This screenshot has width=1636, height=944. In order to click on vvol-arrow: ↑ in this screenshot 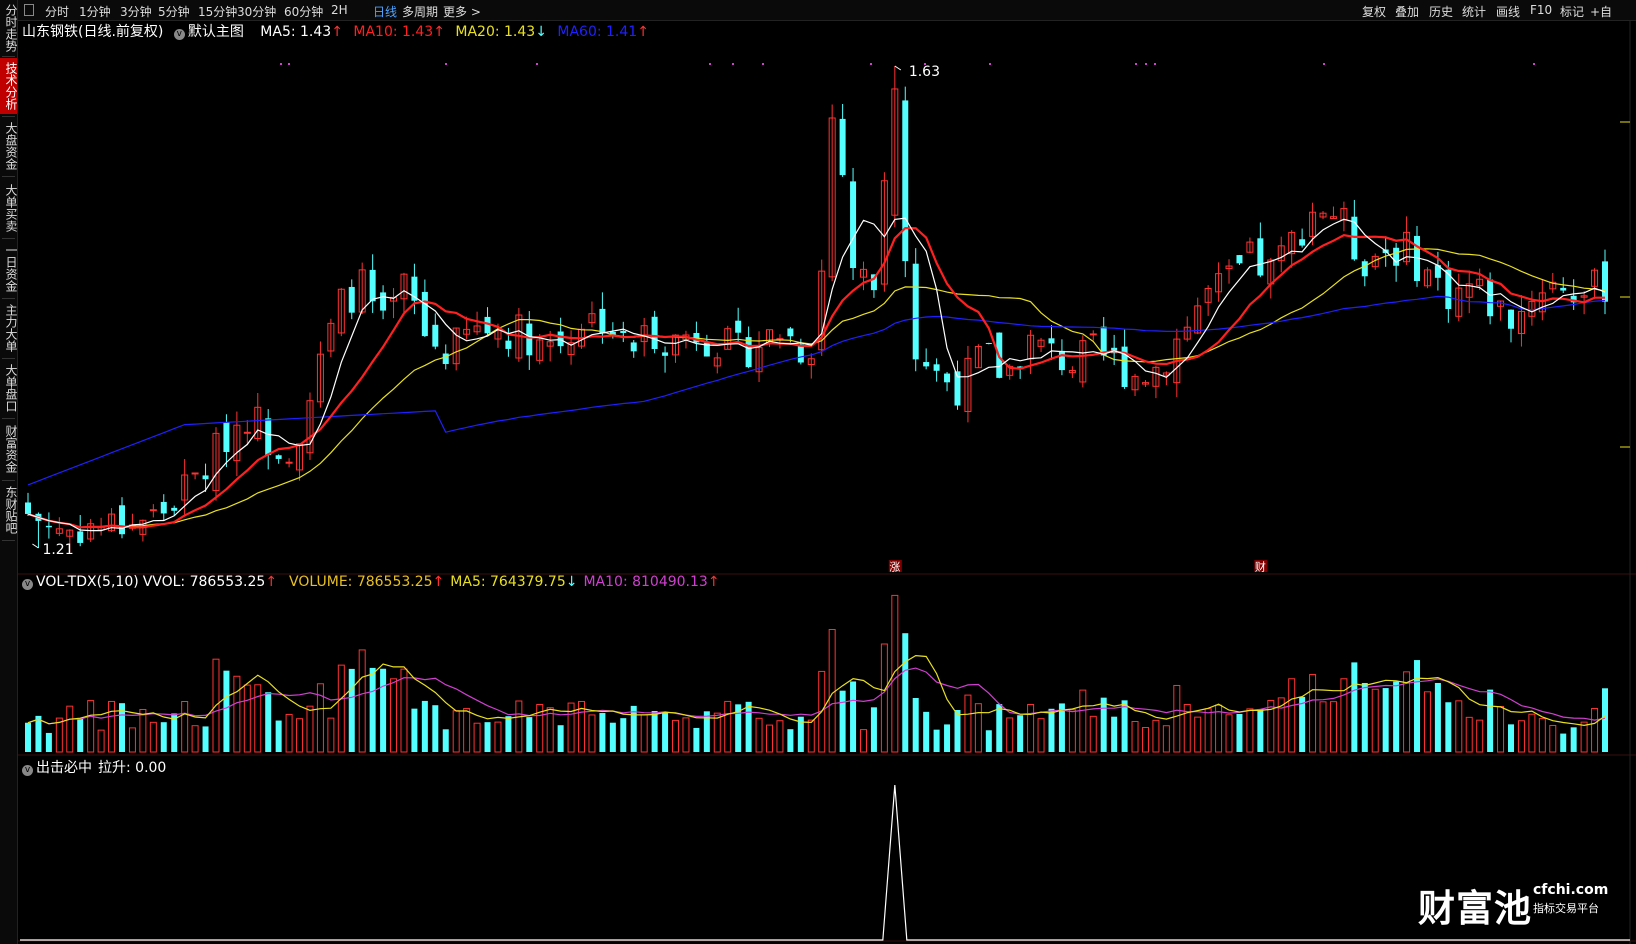, I will do `click(271, 582)`.